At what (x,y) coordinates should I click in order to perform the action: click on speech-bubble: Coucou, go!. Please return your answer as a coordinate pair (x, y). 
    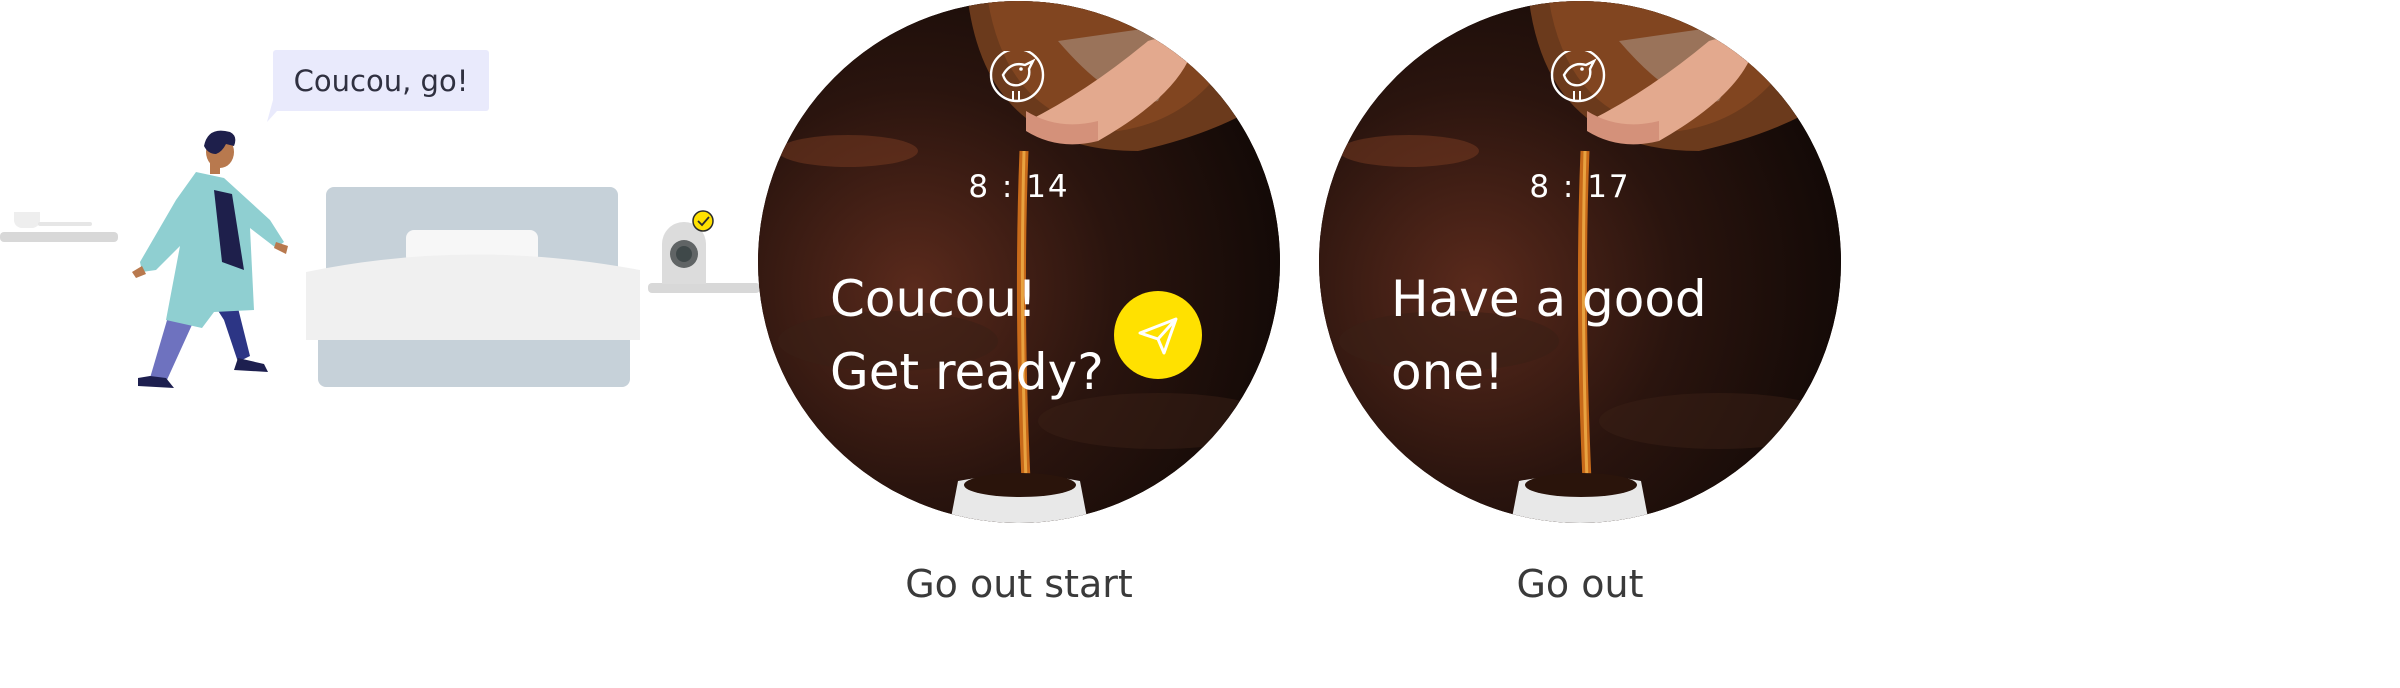
    Looking at the image, I should click on (381, 80).